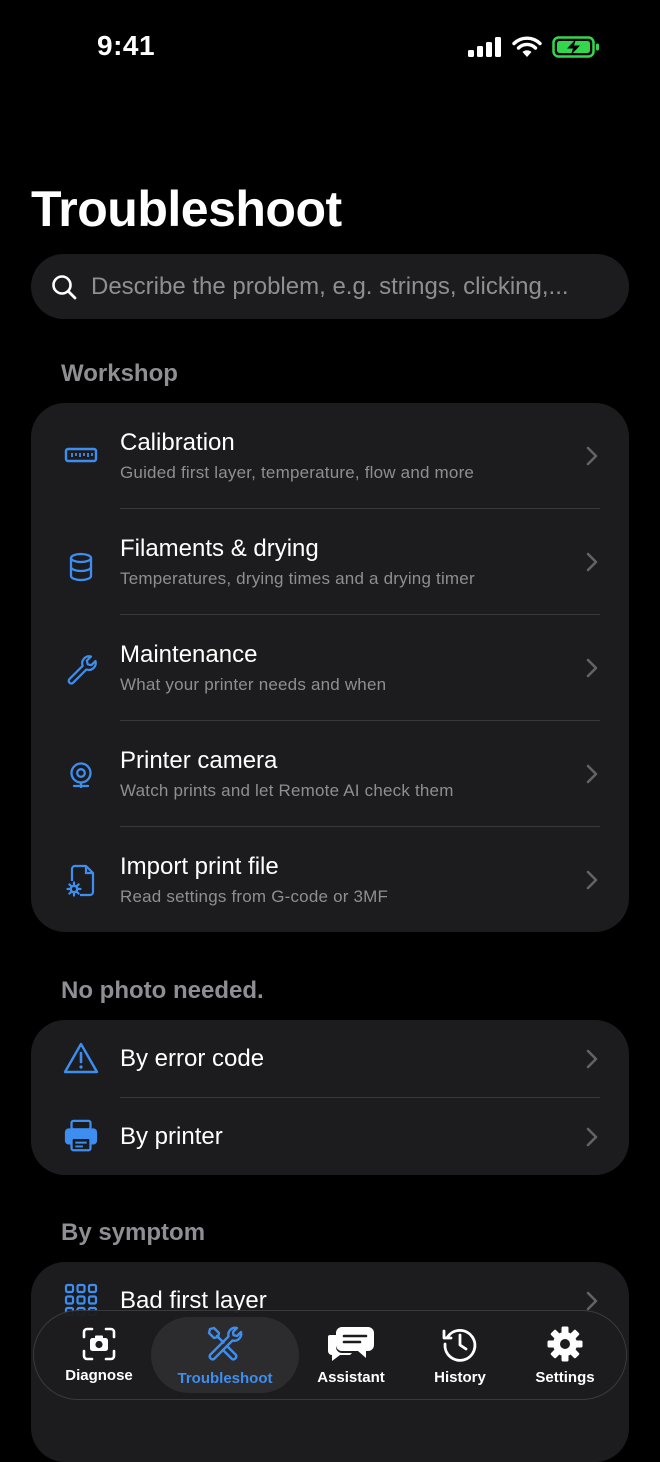 The height and width of the screenshot is (1462, 660). I want to click on workshop-item-subtitle: What your printer needs and when, so click(253, 684).